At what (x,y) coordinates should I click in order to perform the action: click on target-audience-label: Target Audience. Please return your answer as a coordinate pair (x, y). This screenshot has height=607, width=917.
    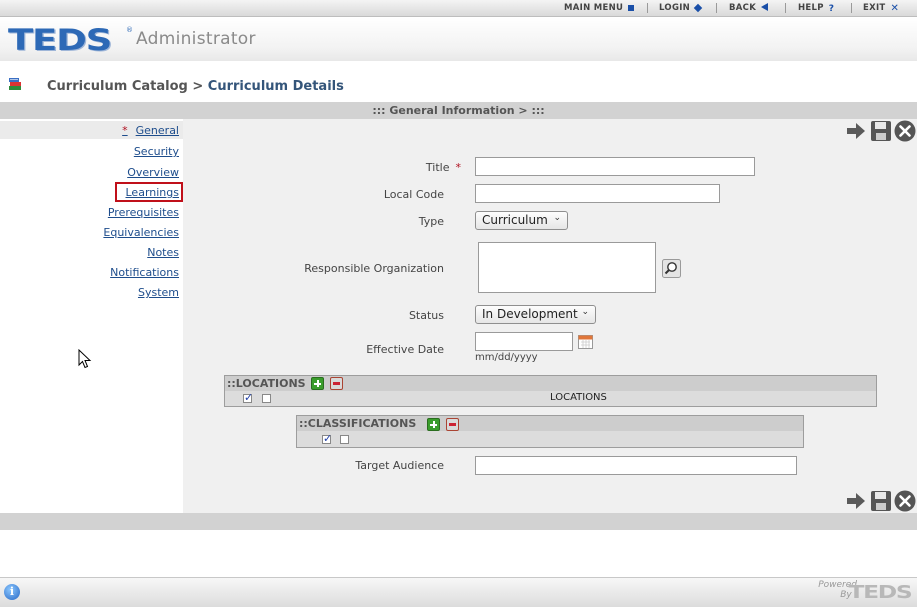
    Looking at the image, I should click on (399, 465).